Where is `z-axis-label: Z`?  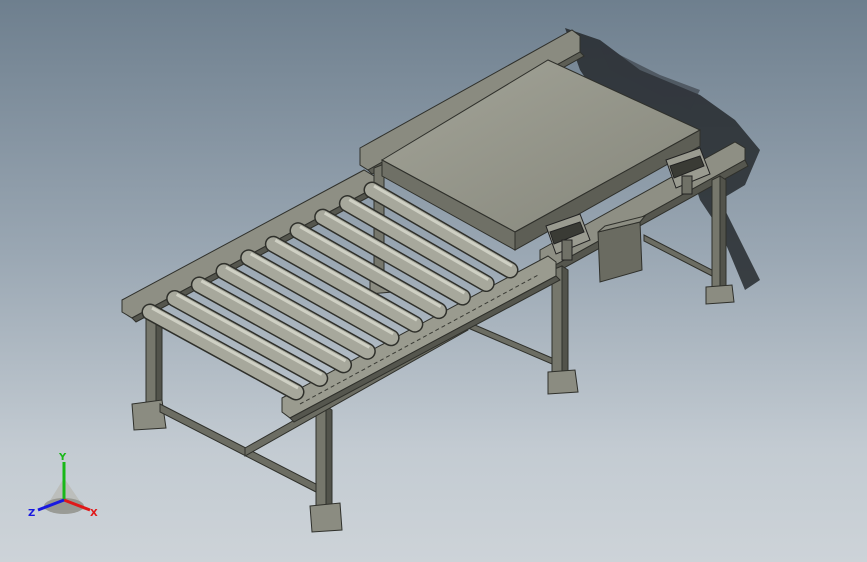
z-axis-label: Z is located at coordinates (31, 513).